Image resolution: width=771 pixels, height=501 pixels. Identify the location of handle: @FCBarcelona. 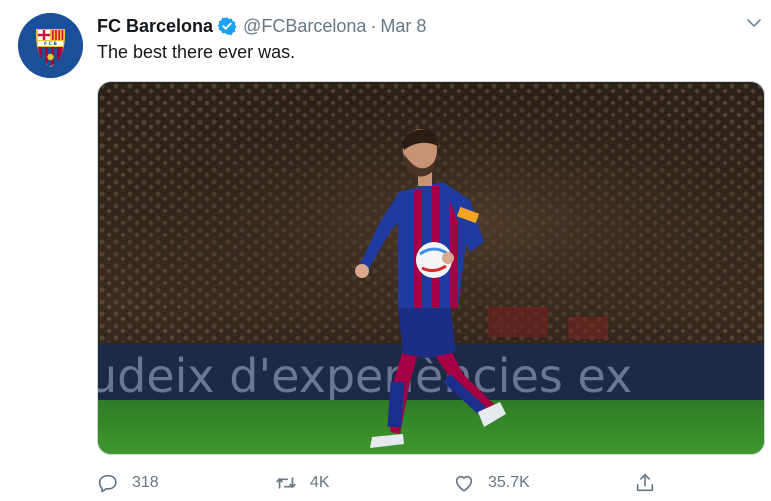
(304, 26).